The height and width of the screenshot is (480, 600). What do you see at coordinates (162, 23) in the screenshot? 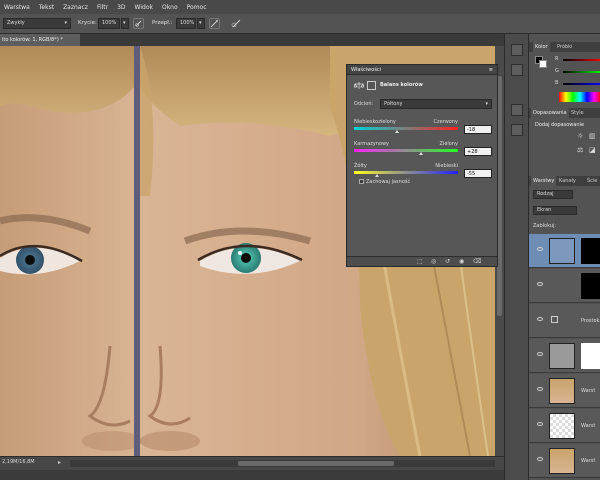
I see `flow-label: Przepł.:` at bounding box center [162, 23].